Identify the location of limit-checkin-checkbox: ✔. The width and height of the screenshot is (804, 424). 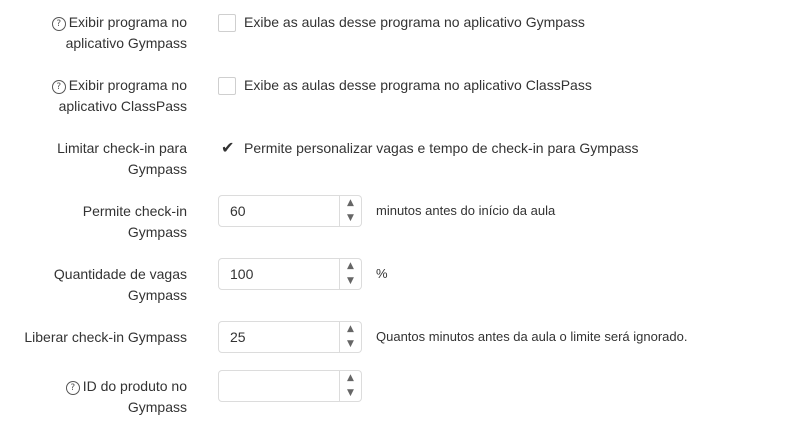
(227, 148).